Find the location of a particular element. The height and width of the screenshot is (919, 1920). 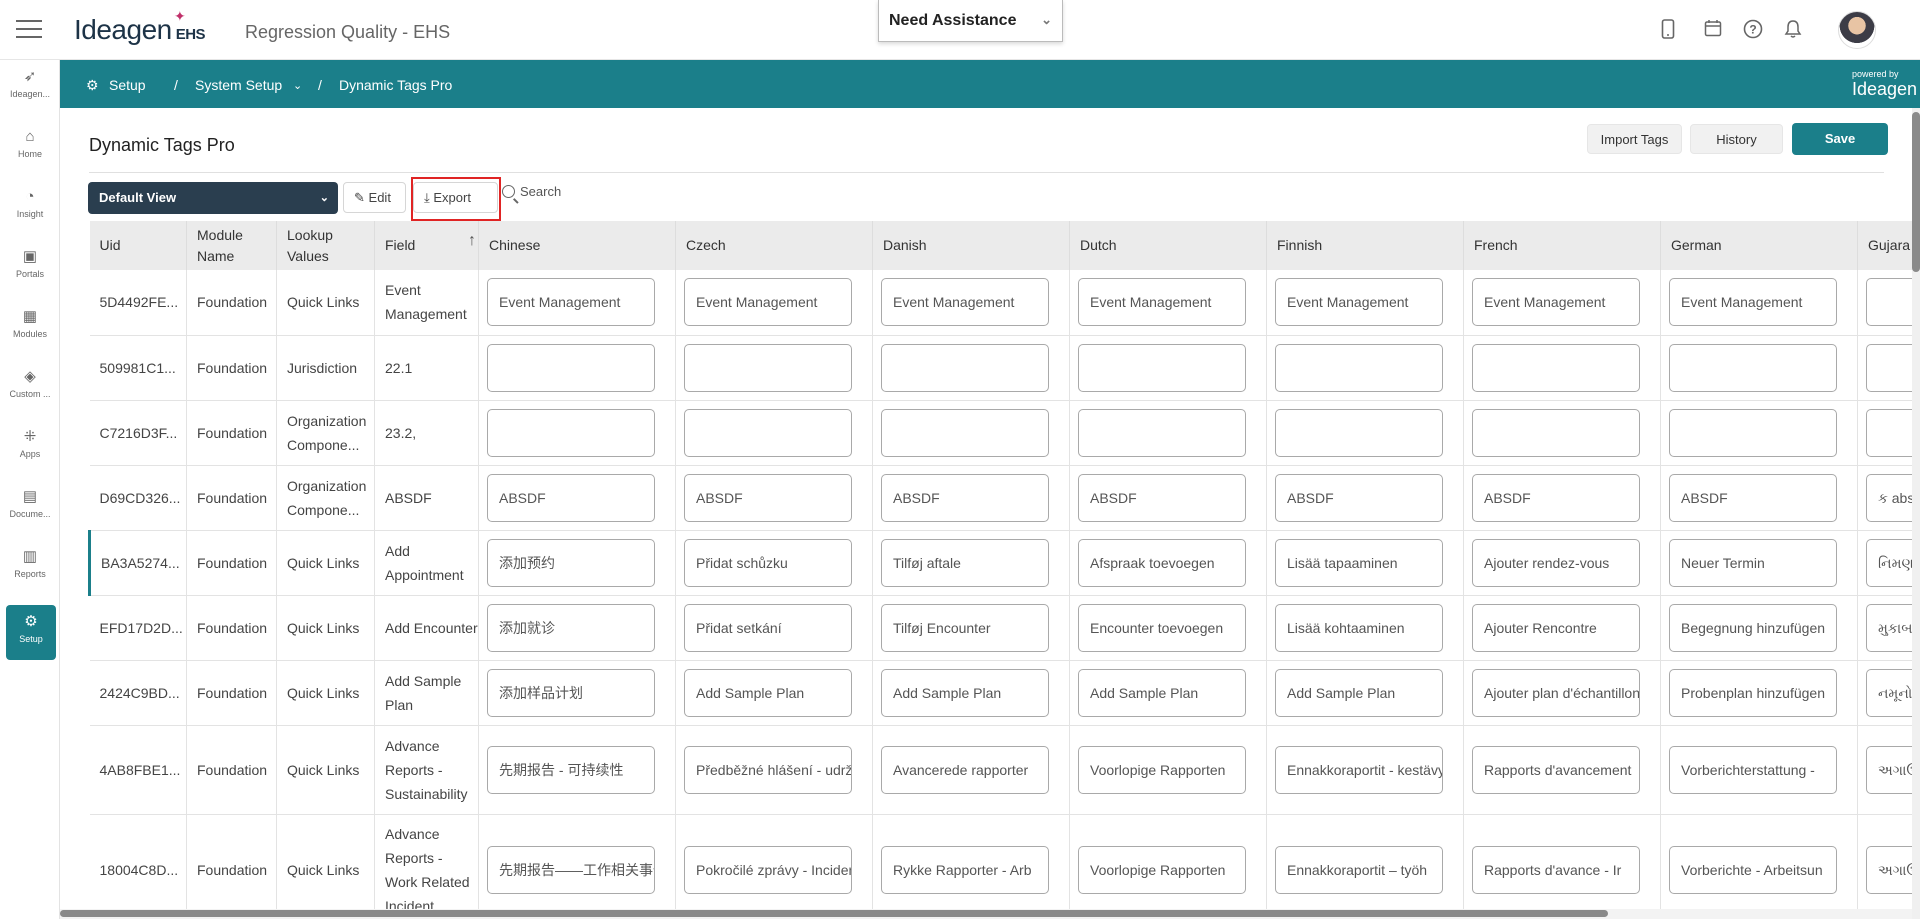

column-header: Gujara is located at coordinates (1888, 245).